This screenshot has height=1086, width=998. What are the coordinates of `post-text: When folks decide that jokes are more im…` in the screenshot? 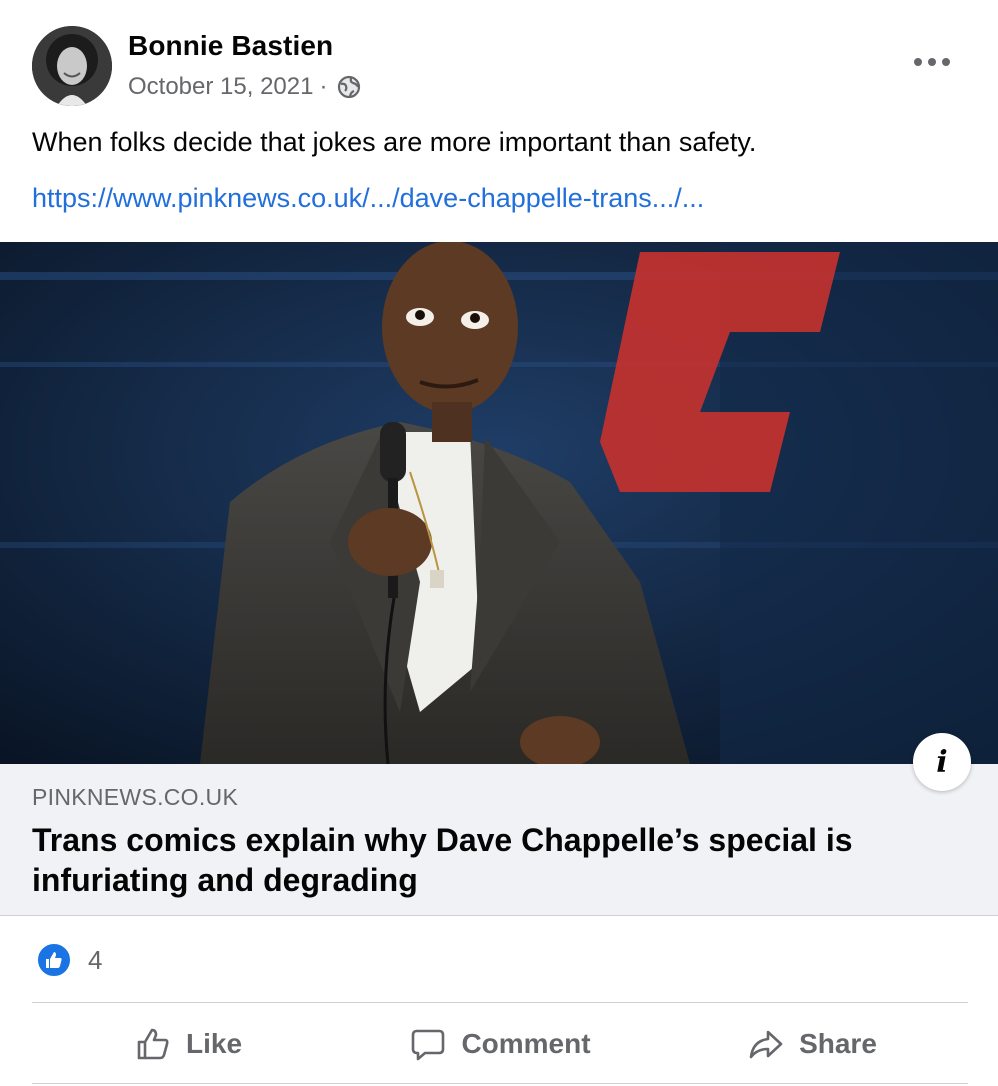 It's located at (394, 142).